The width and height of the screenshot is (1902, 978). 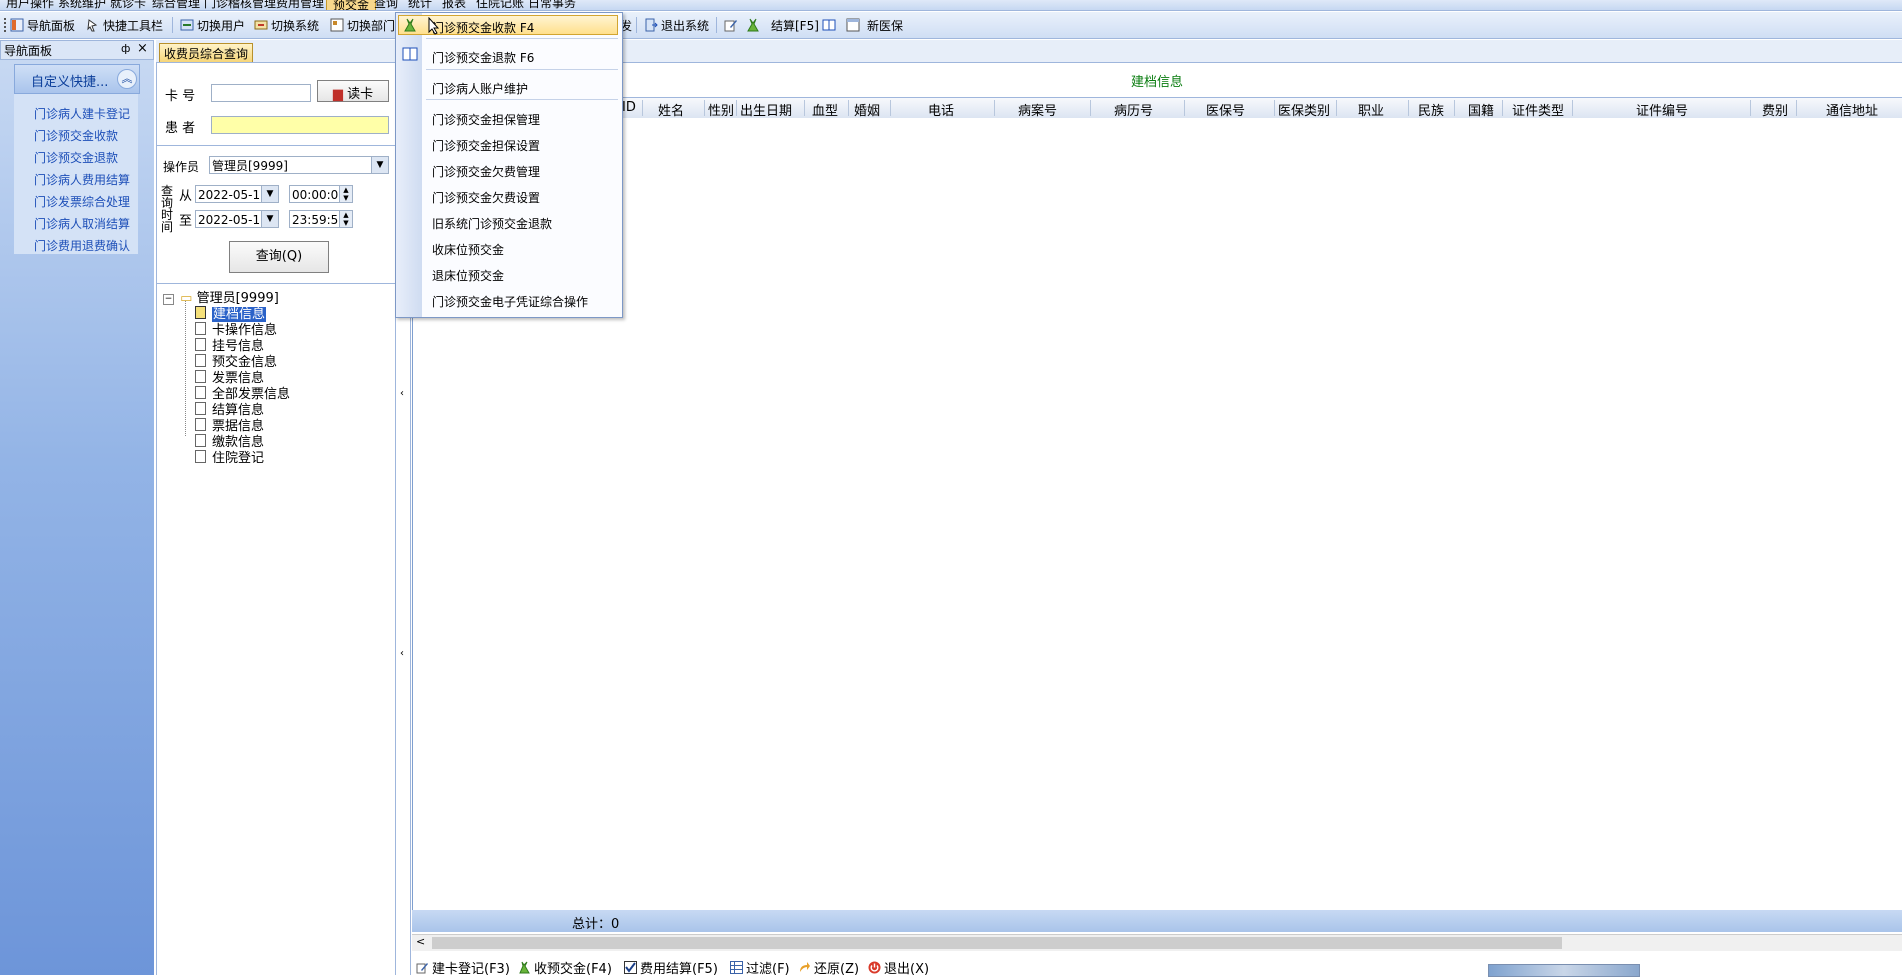 What do you see at coordinates (321, 219) in the screenshot?
I see `to-time-input: 23:59:59 ▲ ▼` at bounding box center [321, 219].